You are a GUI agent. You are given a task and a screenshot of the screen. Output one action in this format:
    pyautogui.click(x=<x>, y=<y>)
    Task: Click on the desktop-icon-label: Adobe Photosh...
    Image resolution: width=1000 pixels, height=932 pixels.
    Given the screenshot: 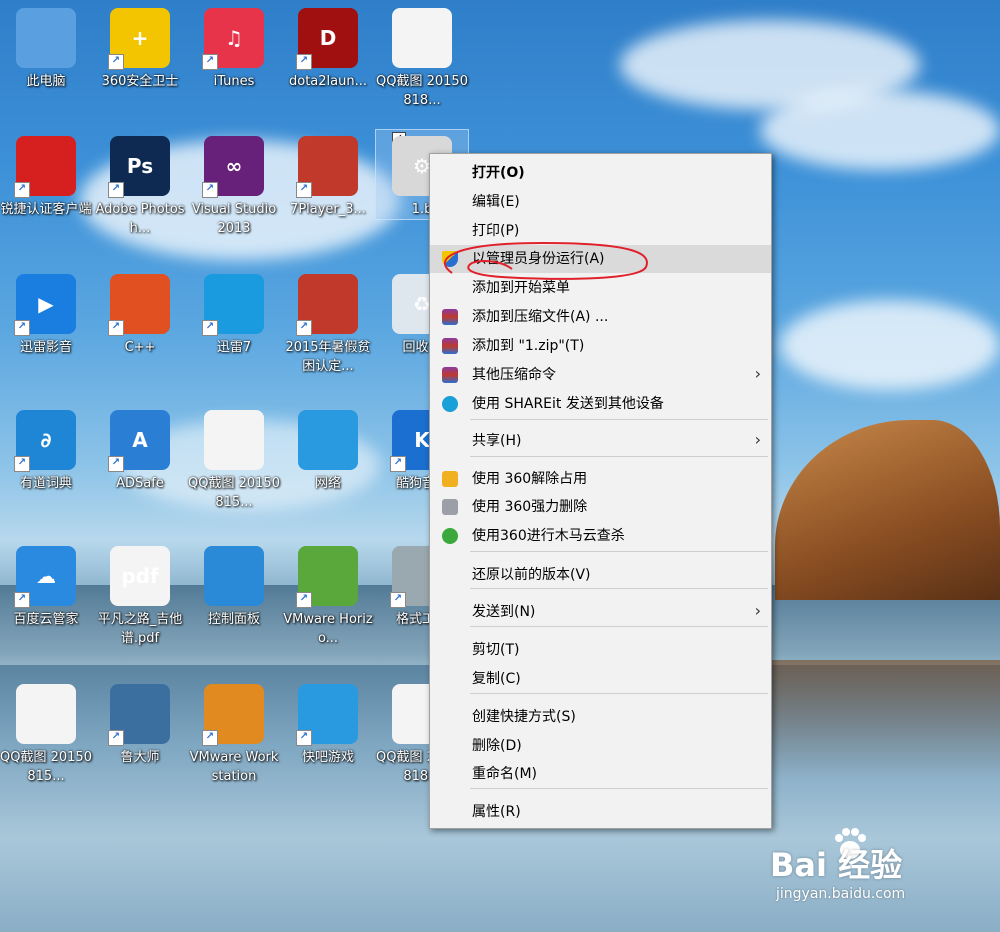 What is the action you would take?
    pyautogui.click(x=140, y=219)
    